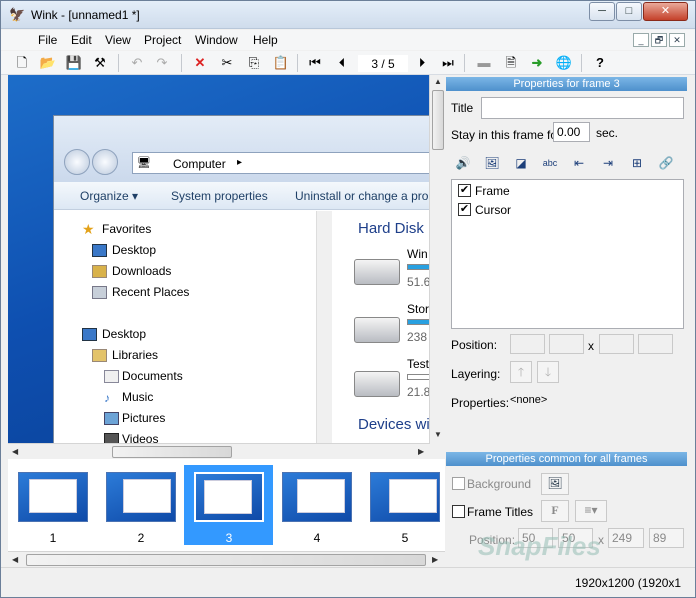 The image size is (696, 598). I want to click on close-button: ✕, so click(665, 11).